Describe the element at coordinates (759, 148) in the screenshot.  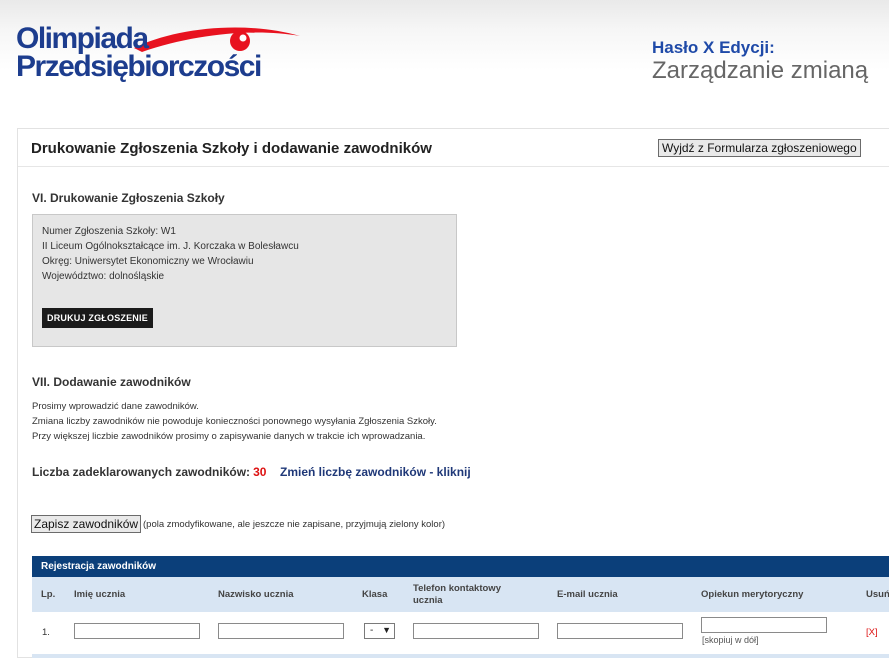
I see `exit-form-button: Wyjdź z Formularza zgłoszeniowego` at that location.